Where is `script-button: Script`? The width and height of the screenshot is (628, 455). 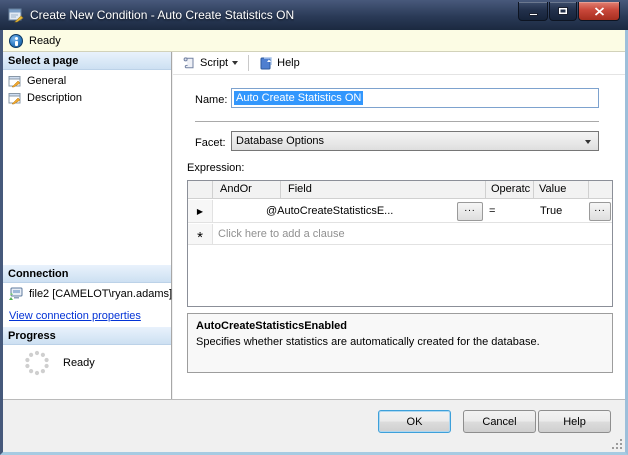
script-button: Script is located at coordinates (210, 63).